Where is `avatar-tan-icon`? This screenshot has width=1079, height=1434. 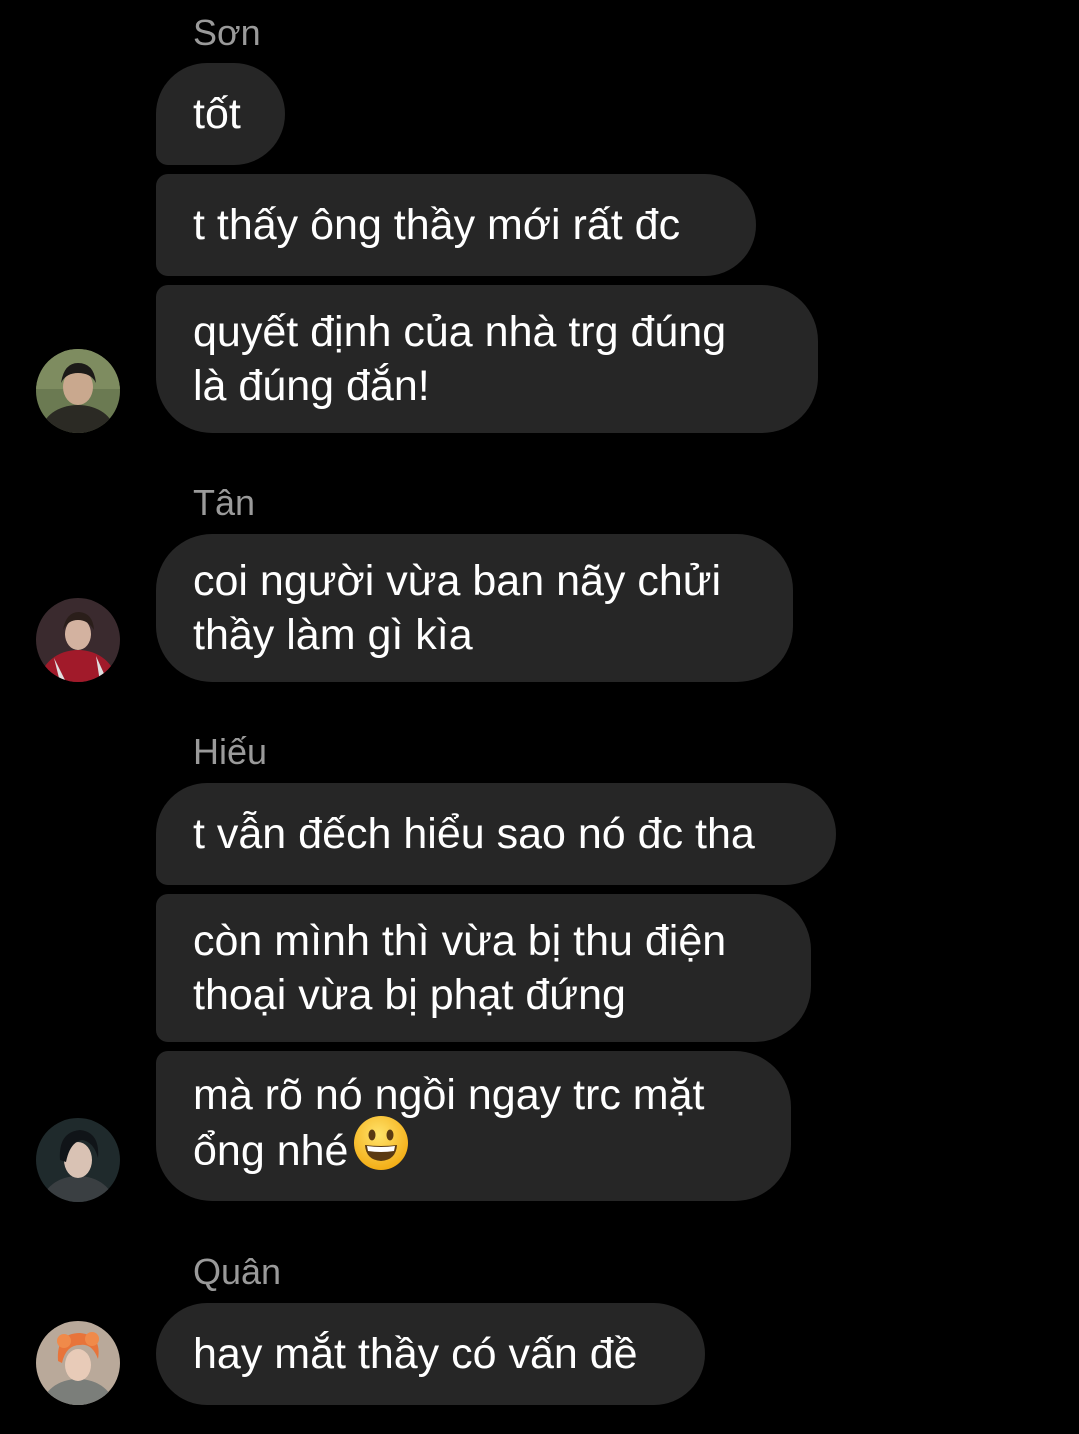
avatar-tan-icon is located at coordinates (78, 640).